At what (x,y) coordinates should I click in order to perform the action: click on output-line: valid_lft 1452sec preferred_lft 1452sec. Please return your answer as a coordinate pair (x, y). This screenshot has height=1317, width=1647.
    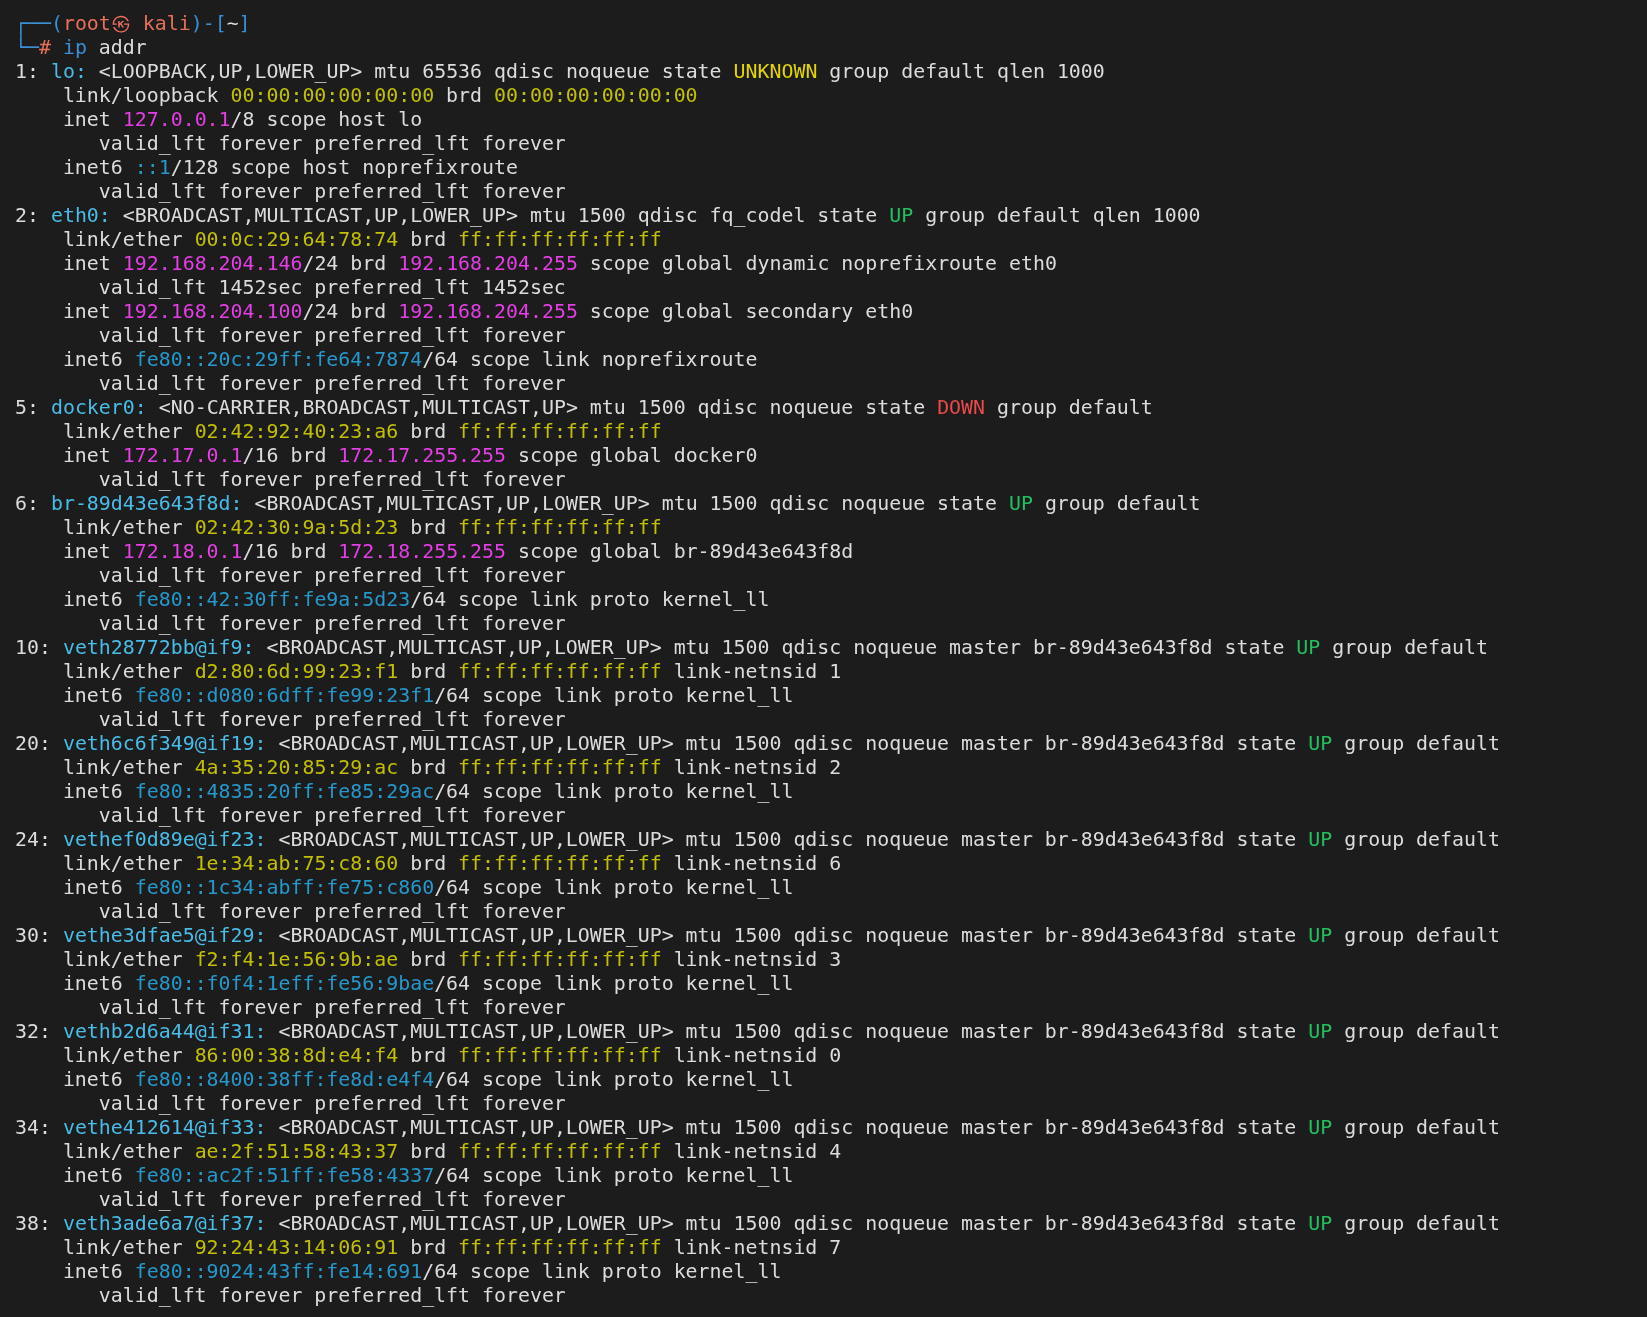
    Looking at the image, I should click on (332, 288).